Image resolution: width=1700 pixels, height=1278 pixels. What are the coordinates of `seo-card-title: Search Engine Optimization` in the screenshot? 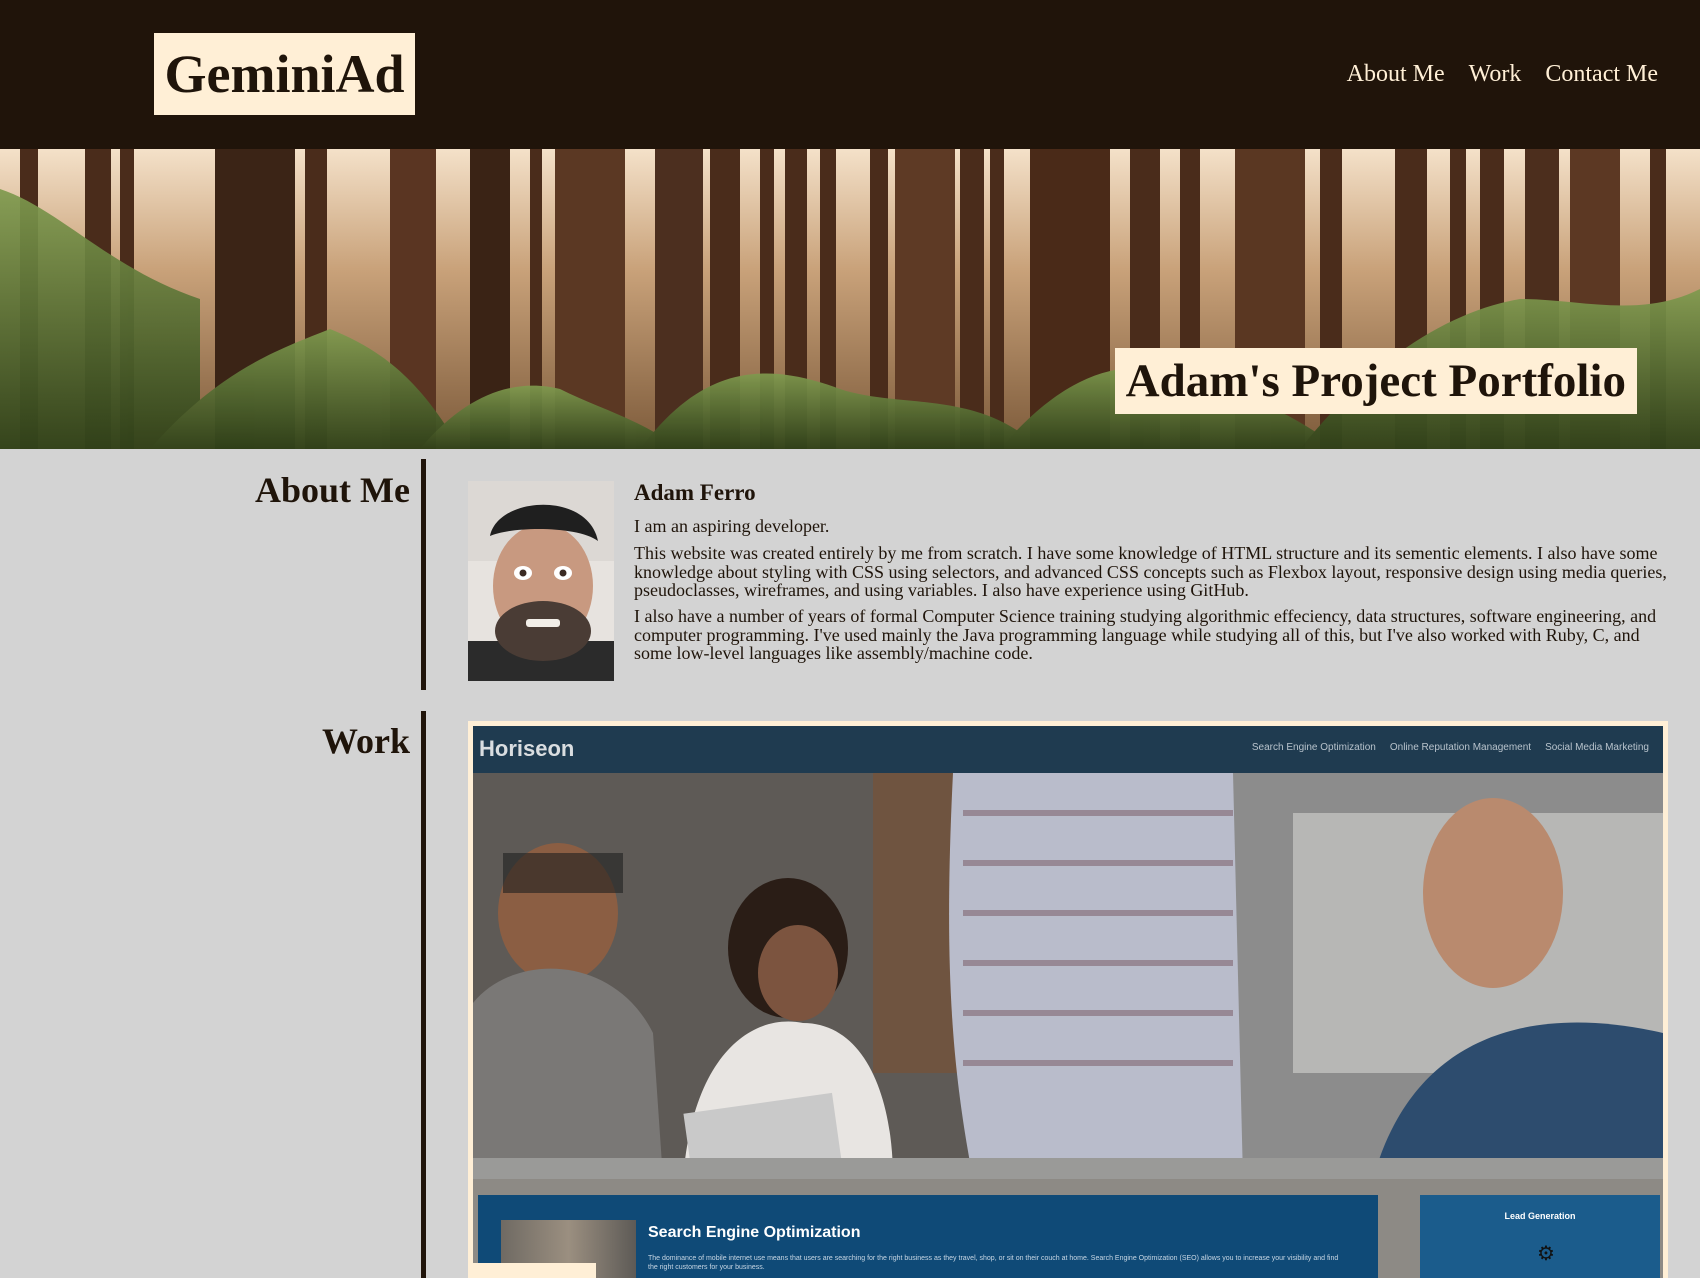 It's located at (754, 1232).